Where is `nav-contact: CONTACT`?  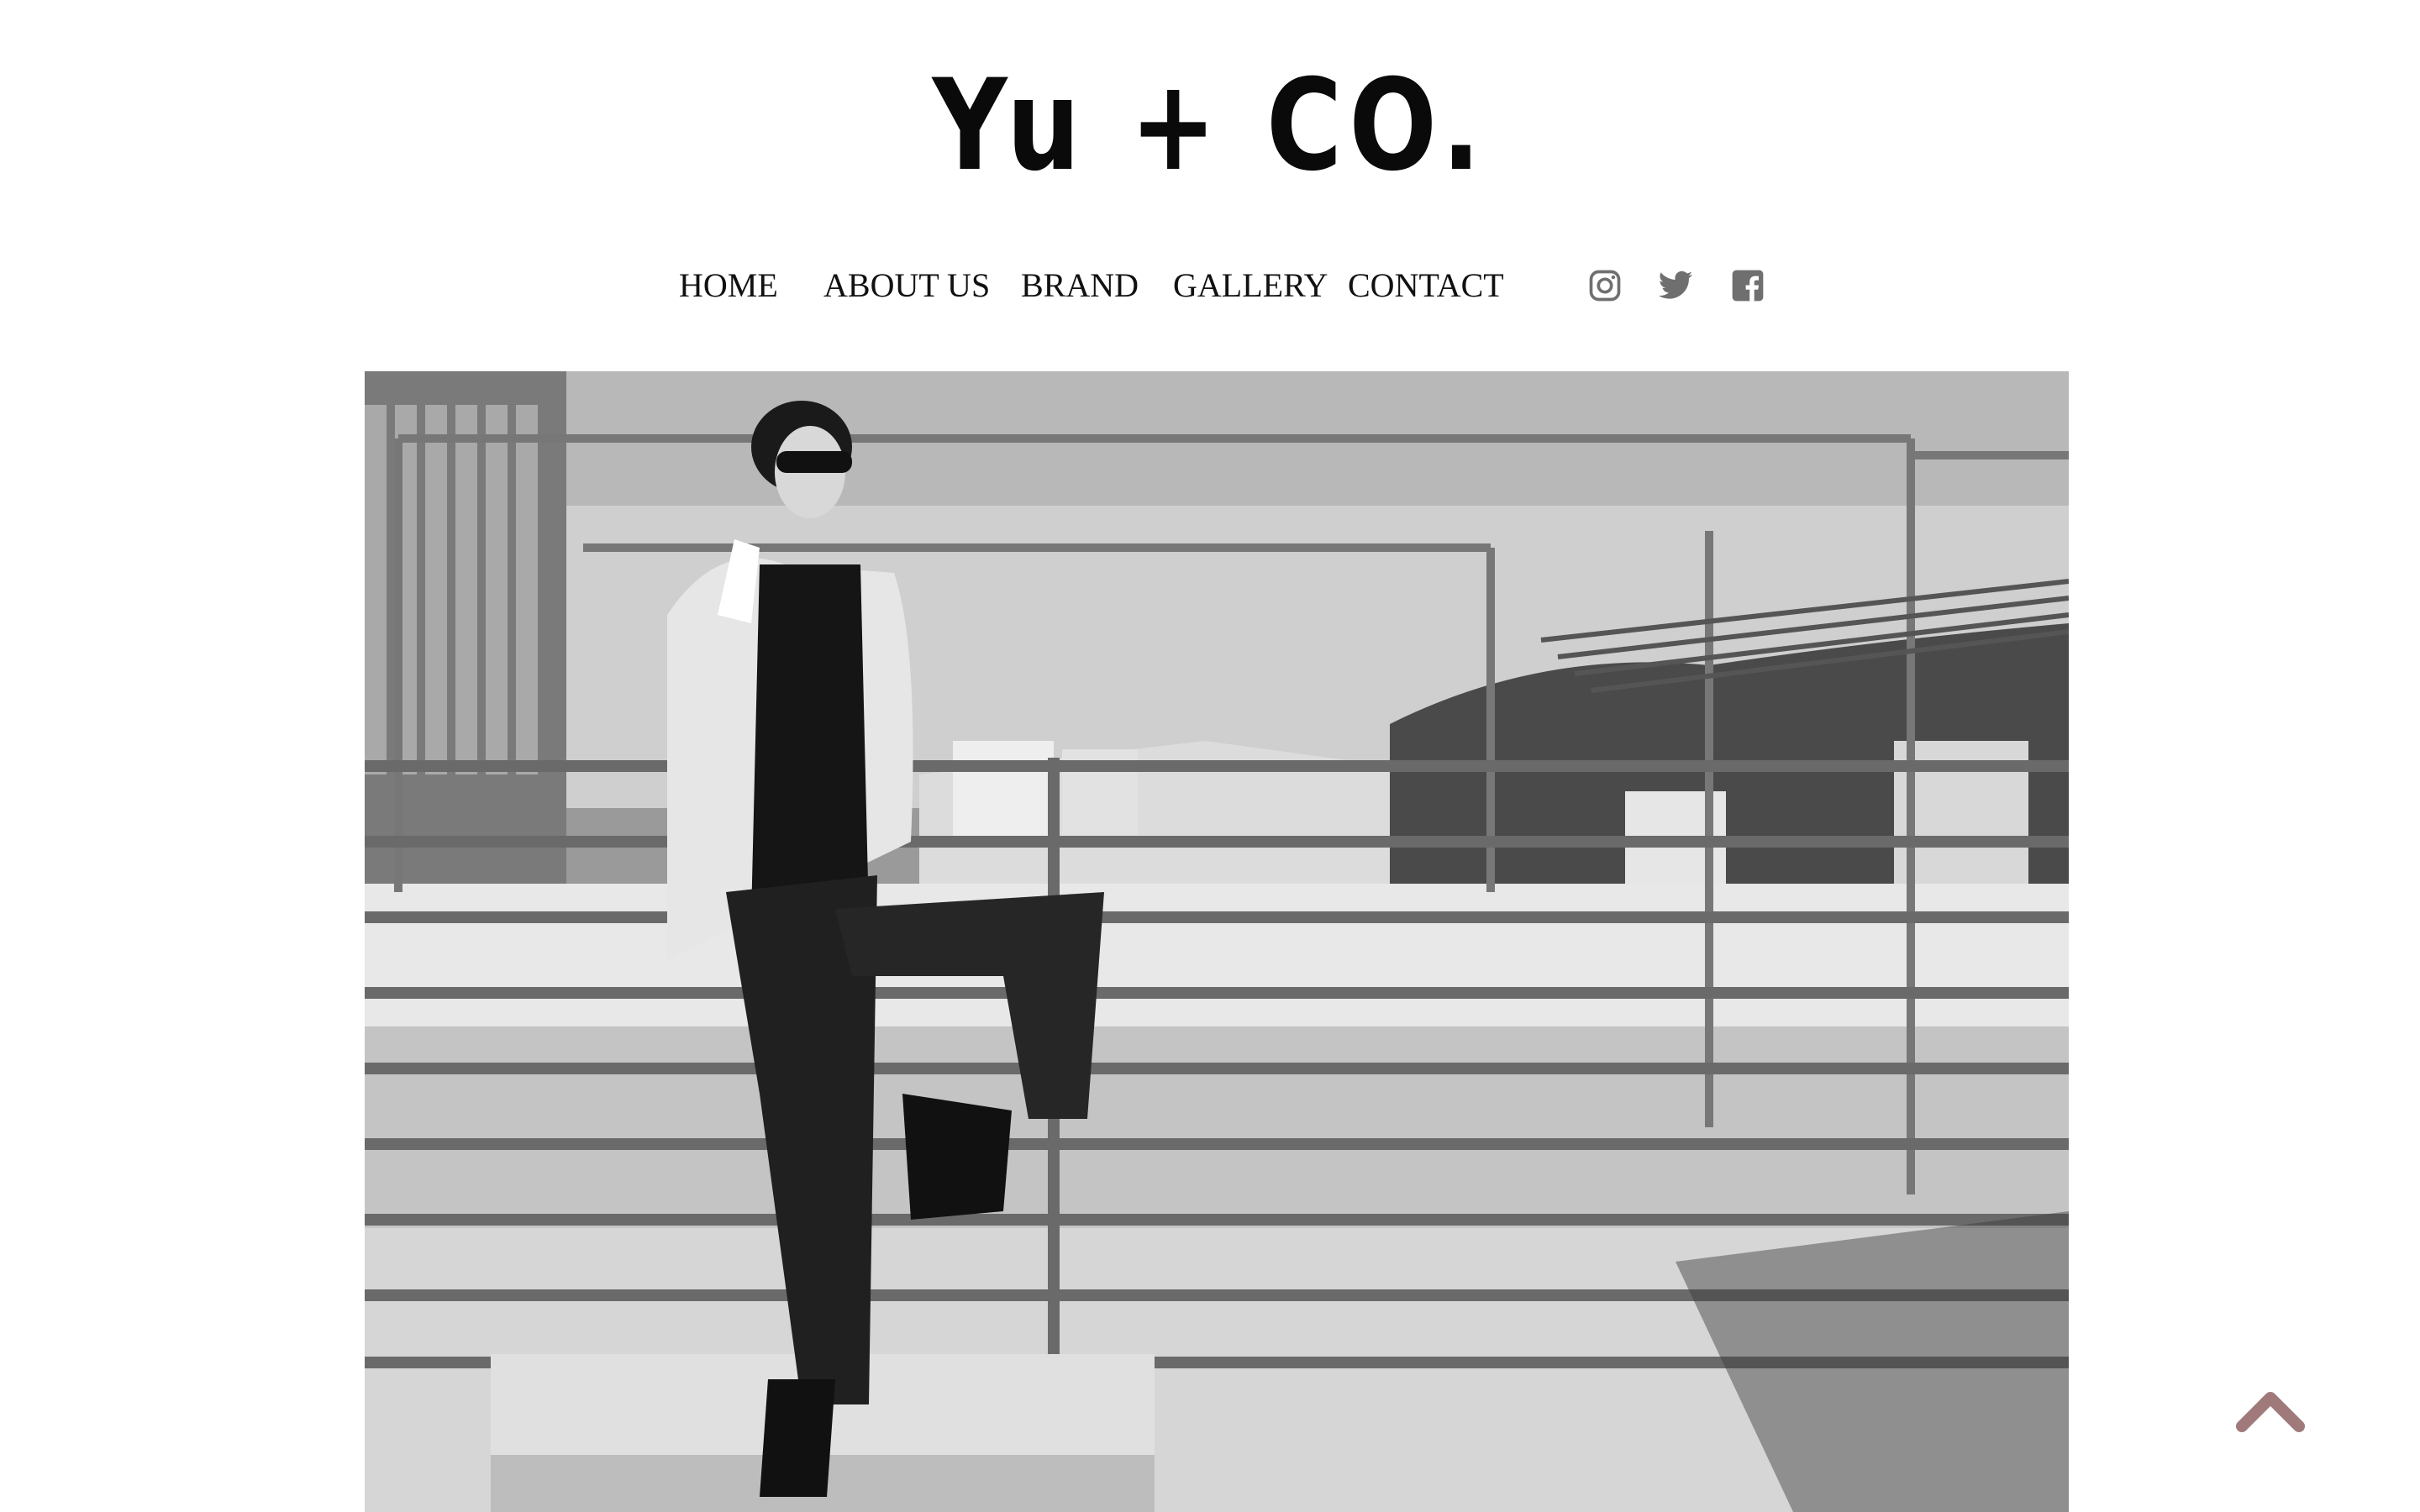
nav-contact: CONTACT is located at coordinates (1426, 285).